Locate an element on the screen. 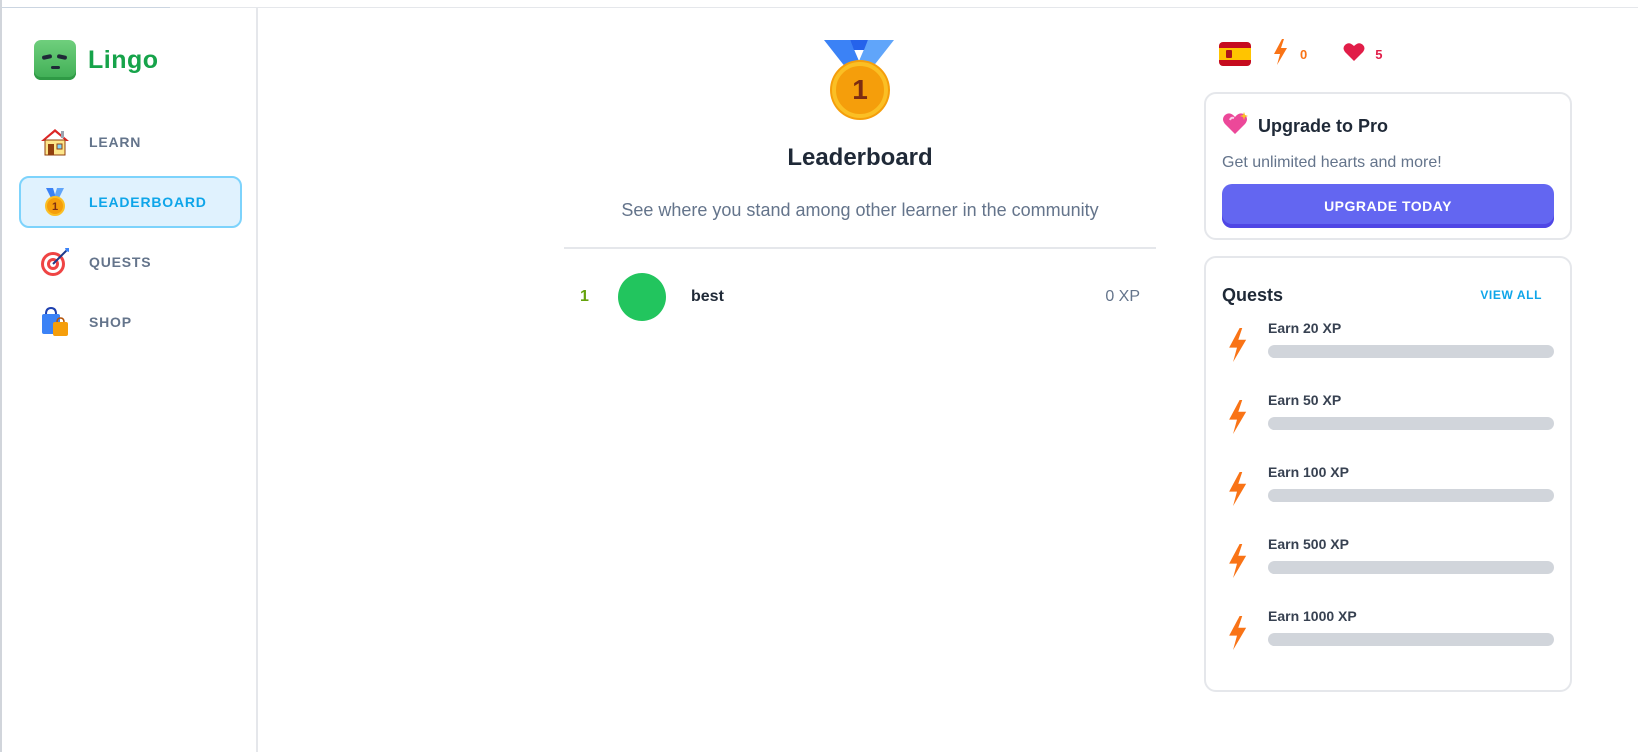  house-icon is located at coordinates (55, 142).